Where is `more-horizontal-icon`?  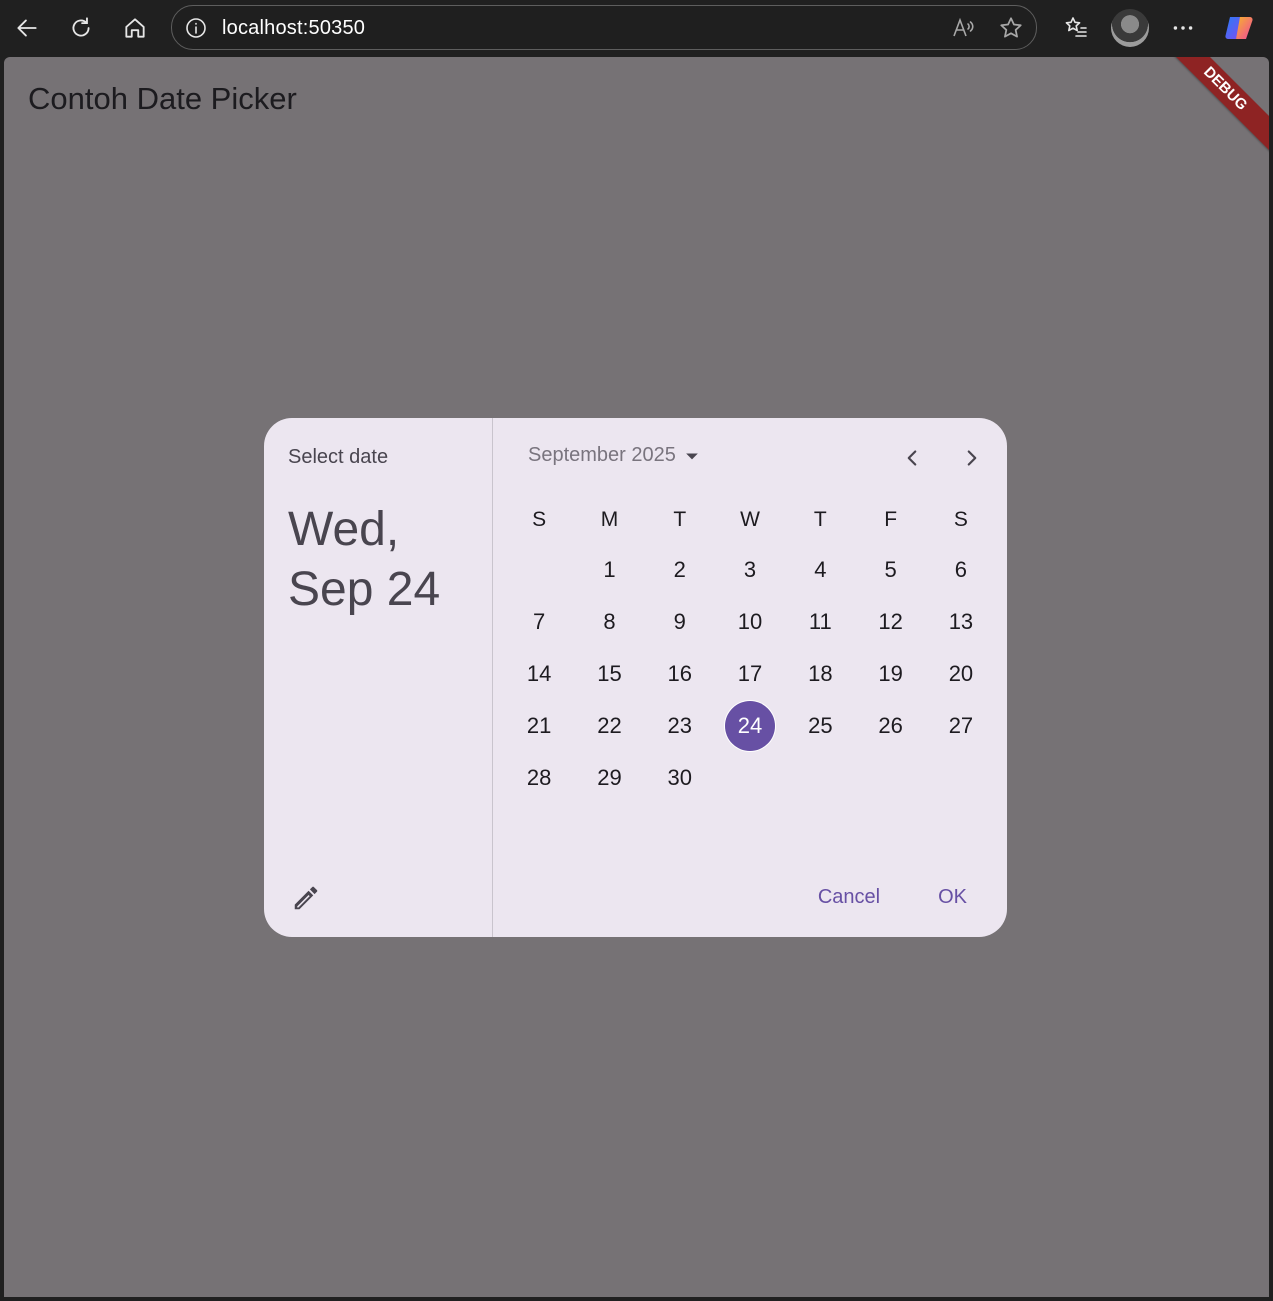 more-horizontal-icon is located at coordinates (1183, 28).